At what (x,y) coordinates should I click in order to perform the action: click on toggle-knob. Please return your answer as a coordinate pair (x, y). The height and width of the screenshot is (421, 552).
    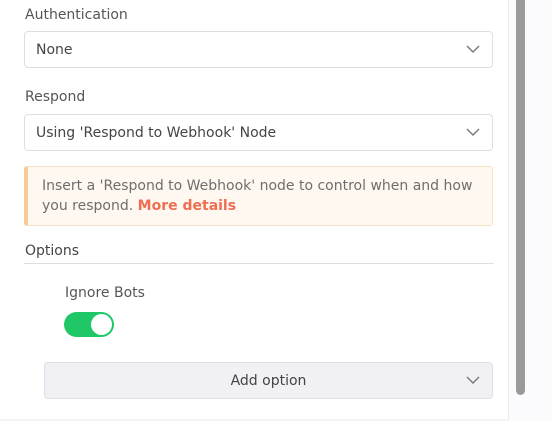
    Looking at the image, I should click on (101, 324).